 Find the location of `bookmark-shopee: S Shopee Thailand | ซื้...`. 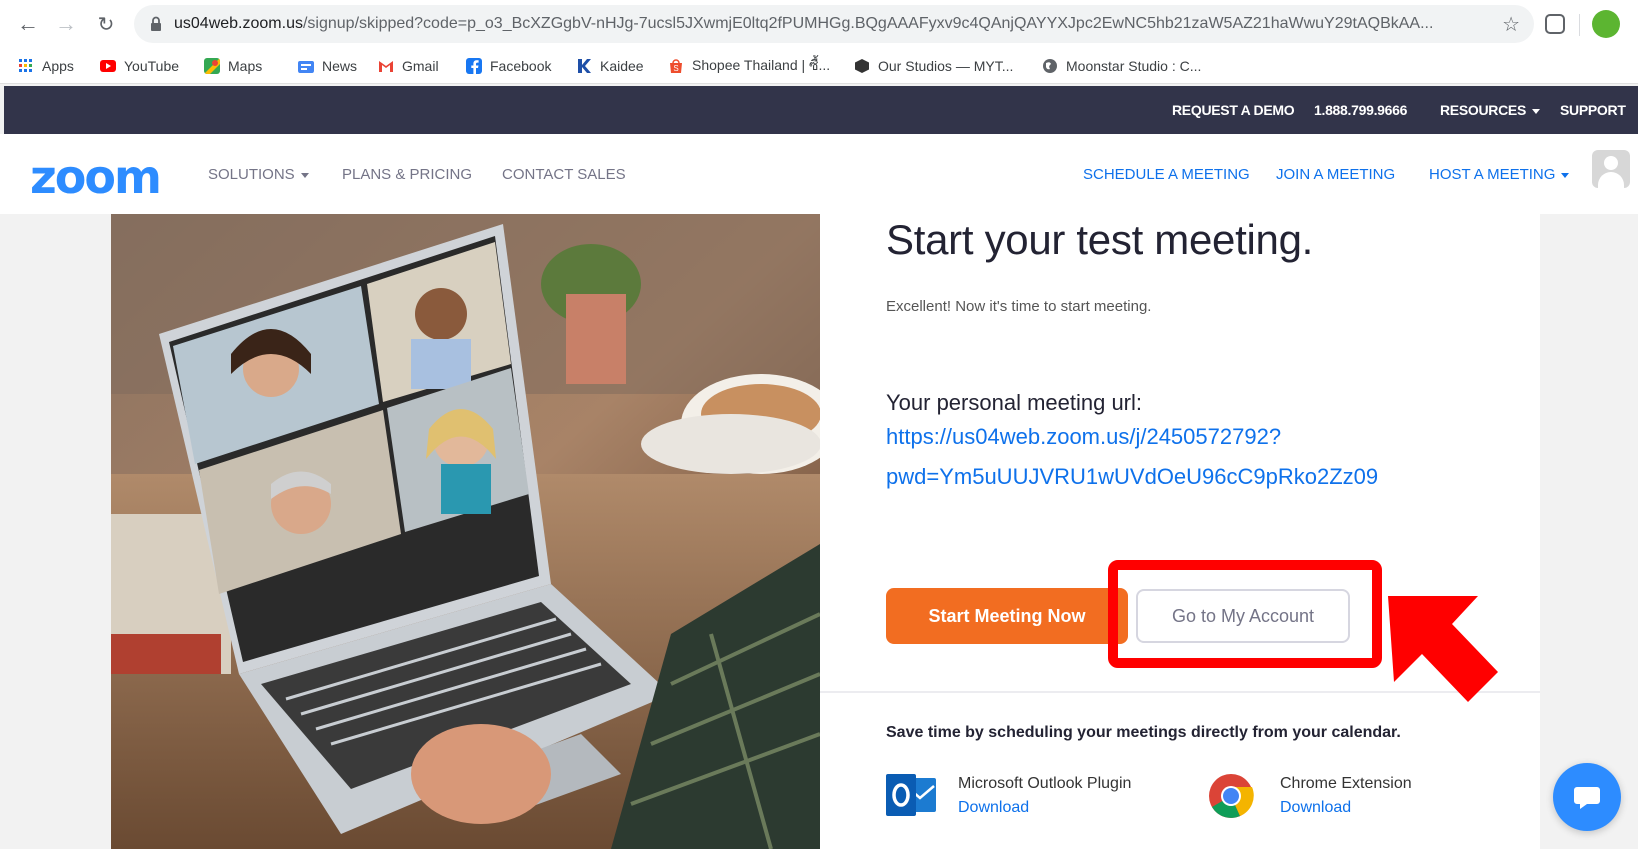

bookmark-shopee: S Shopee Thailand | ซื้... is located at coordinates (749, 66).